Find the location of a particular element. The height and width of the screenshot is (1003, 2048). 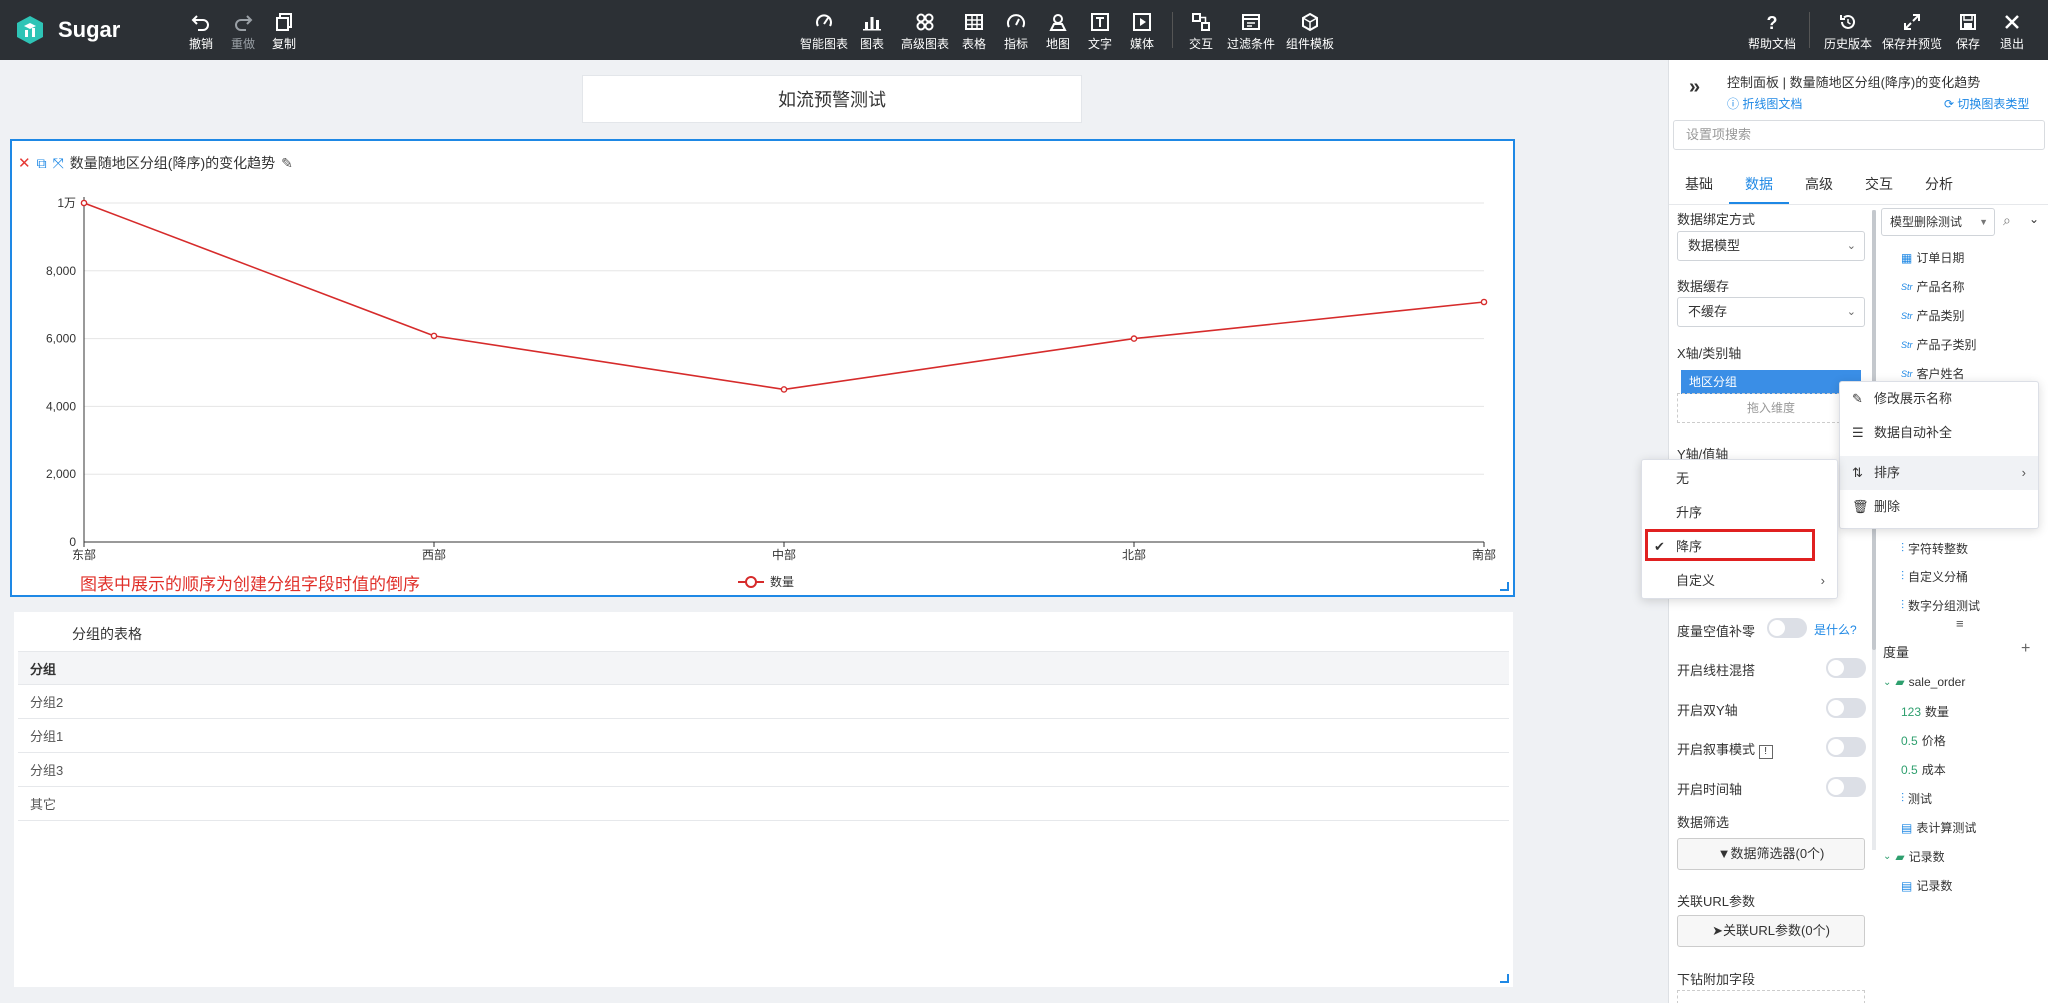

sort-icon: ⇅ is located at coordinates (1857, 472).